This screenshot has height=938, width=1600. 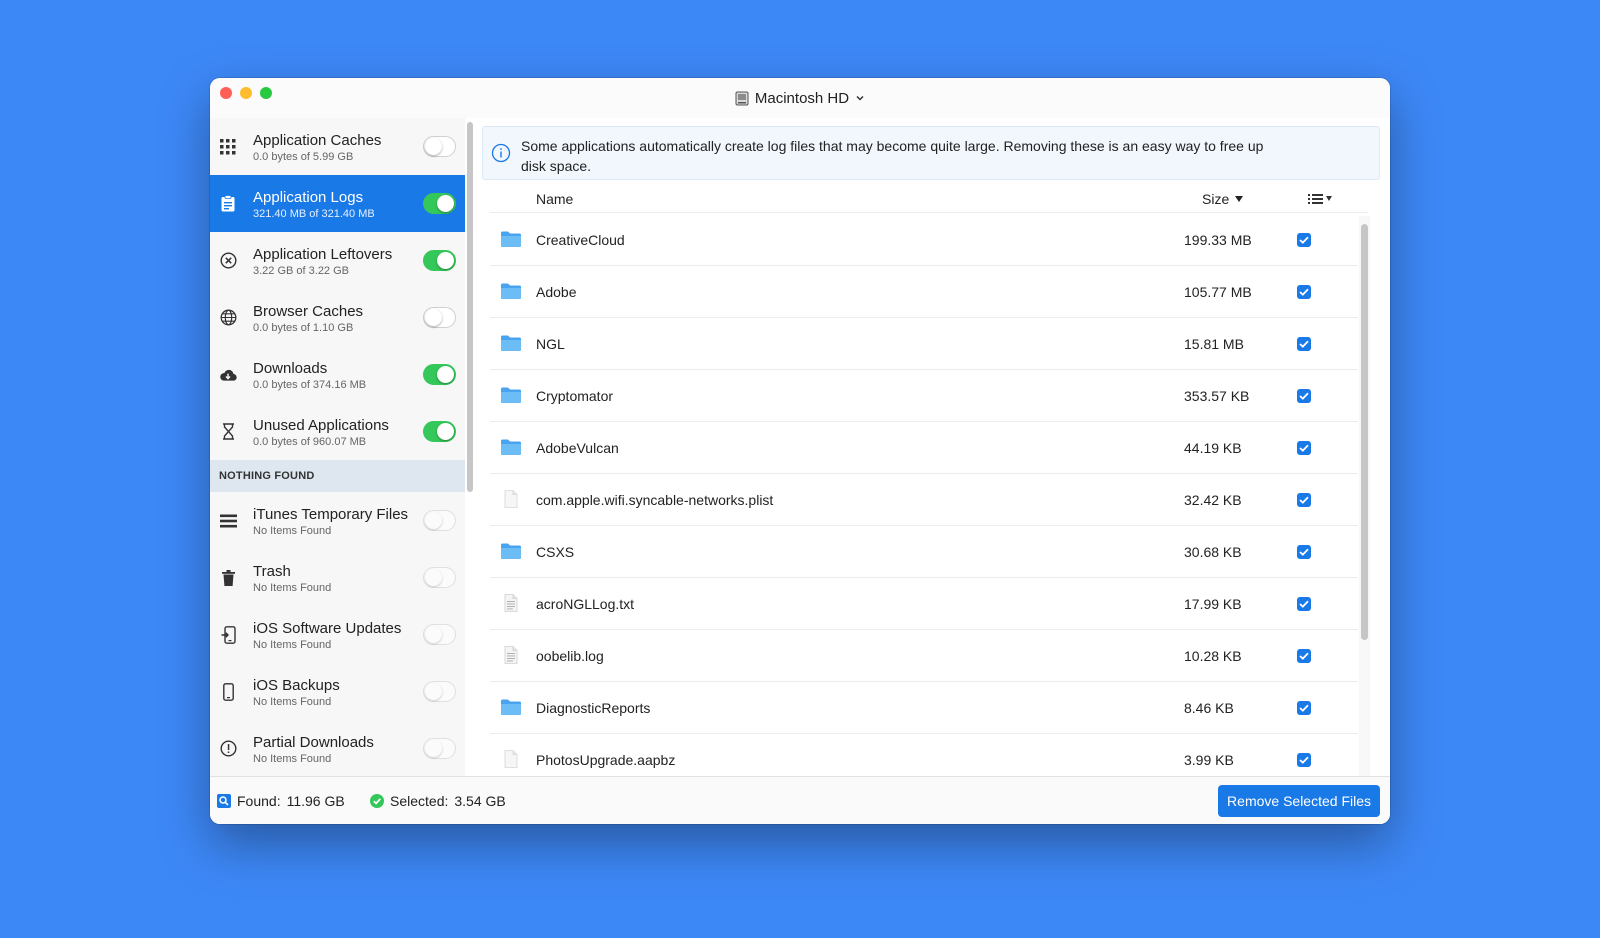 What do you see at coordinates (419, 800) in the screenshot?
I see `selected-label: Selected:` at bounding box center [419, 800].